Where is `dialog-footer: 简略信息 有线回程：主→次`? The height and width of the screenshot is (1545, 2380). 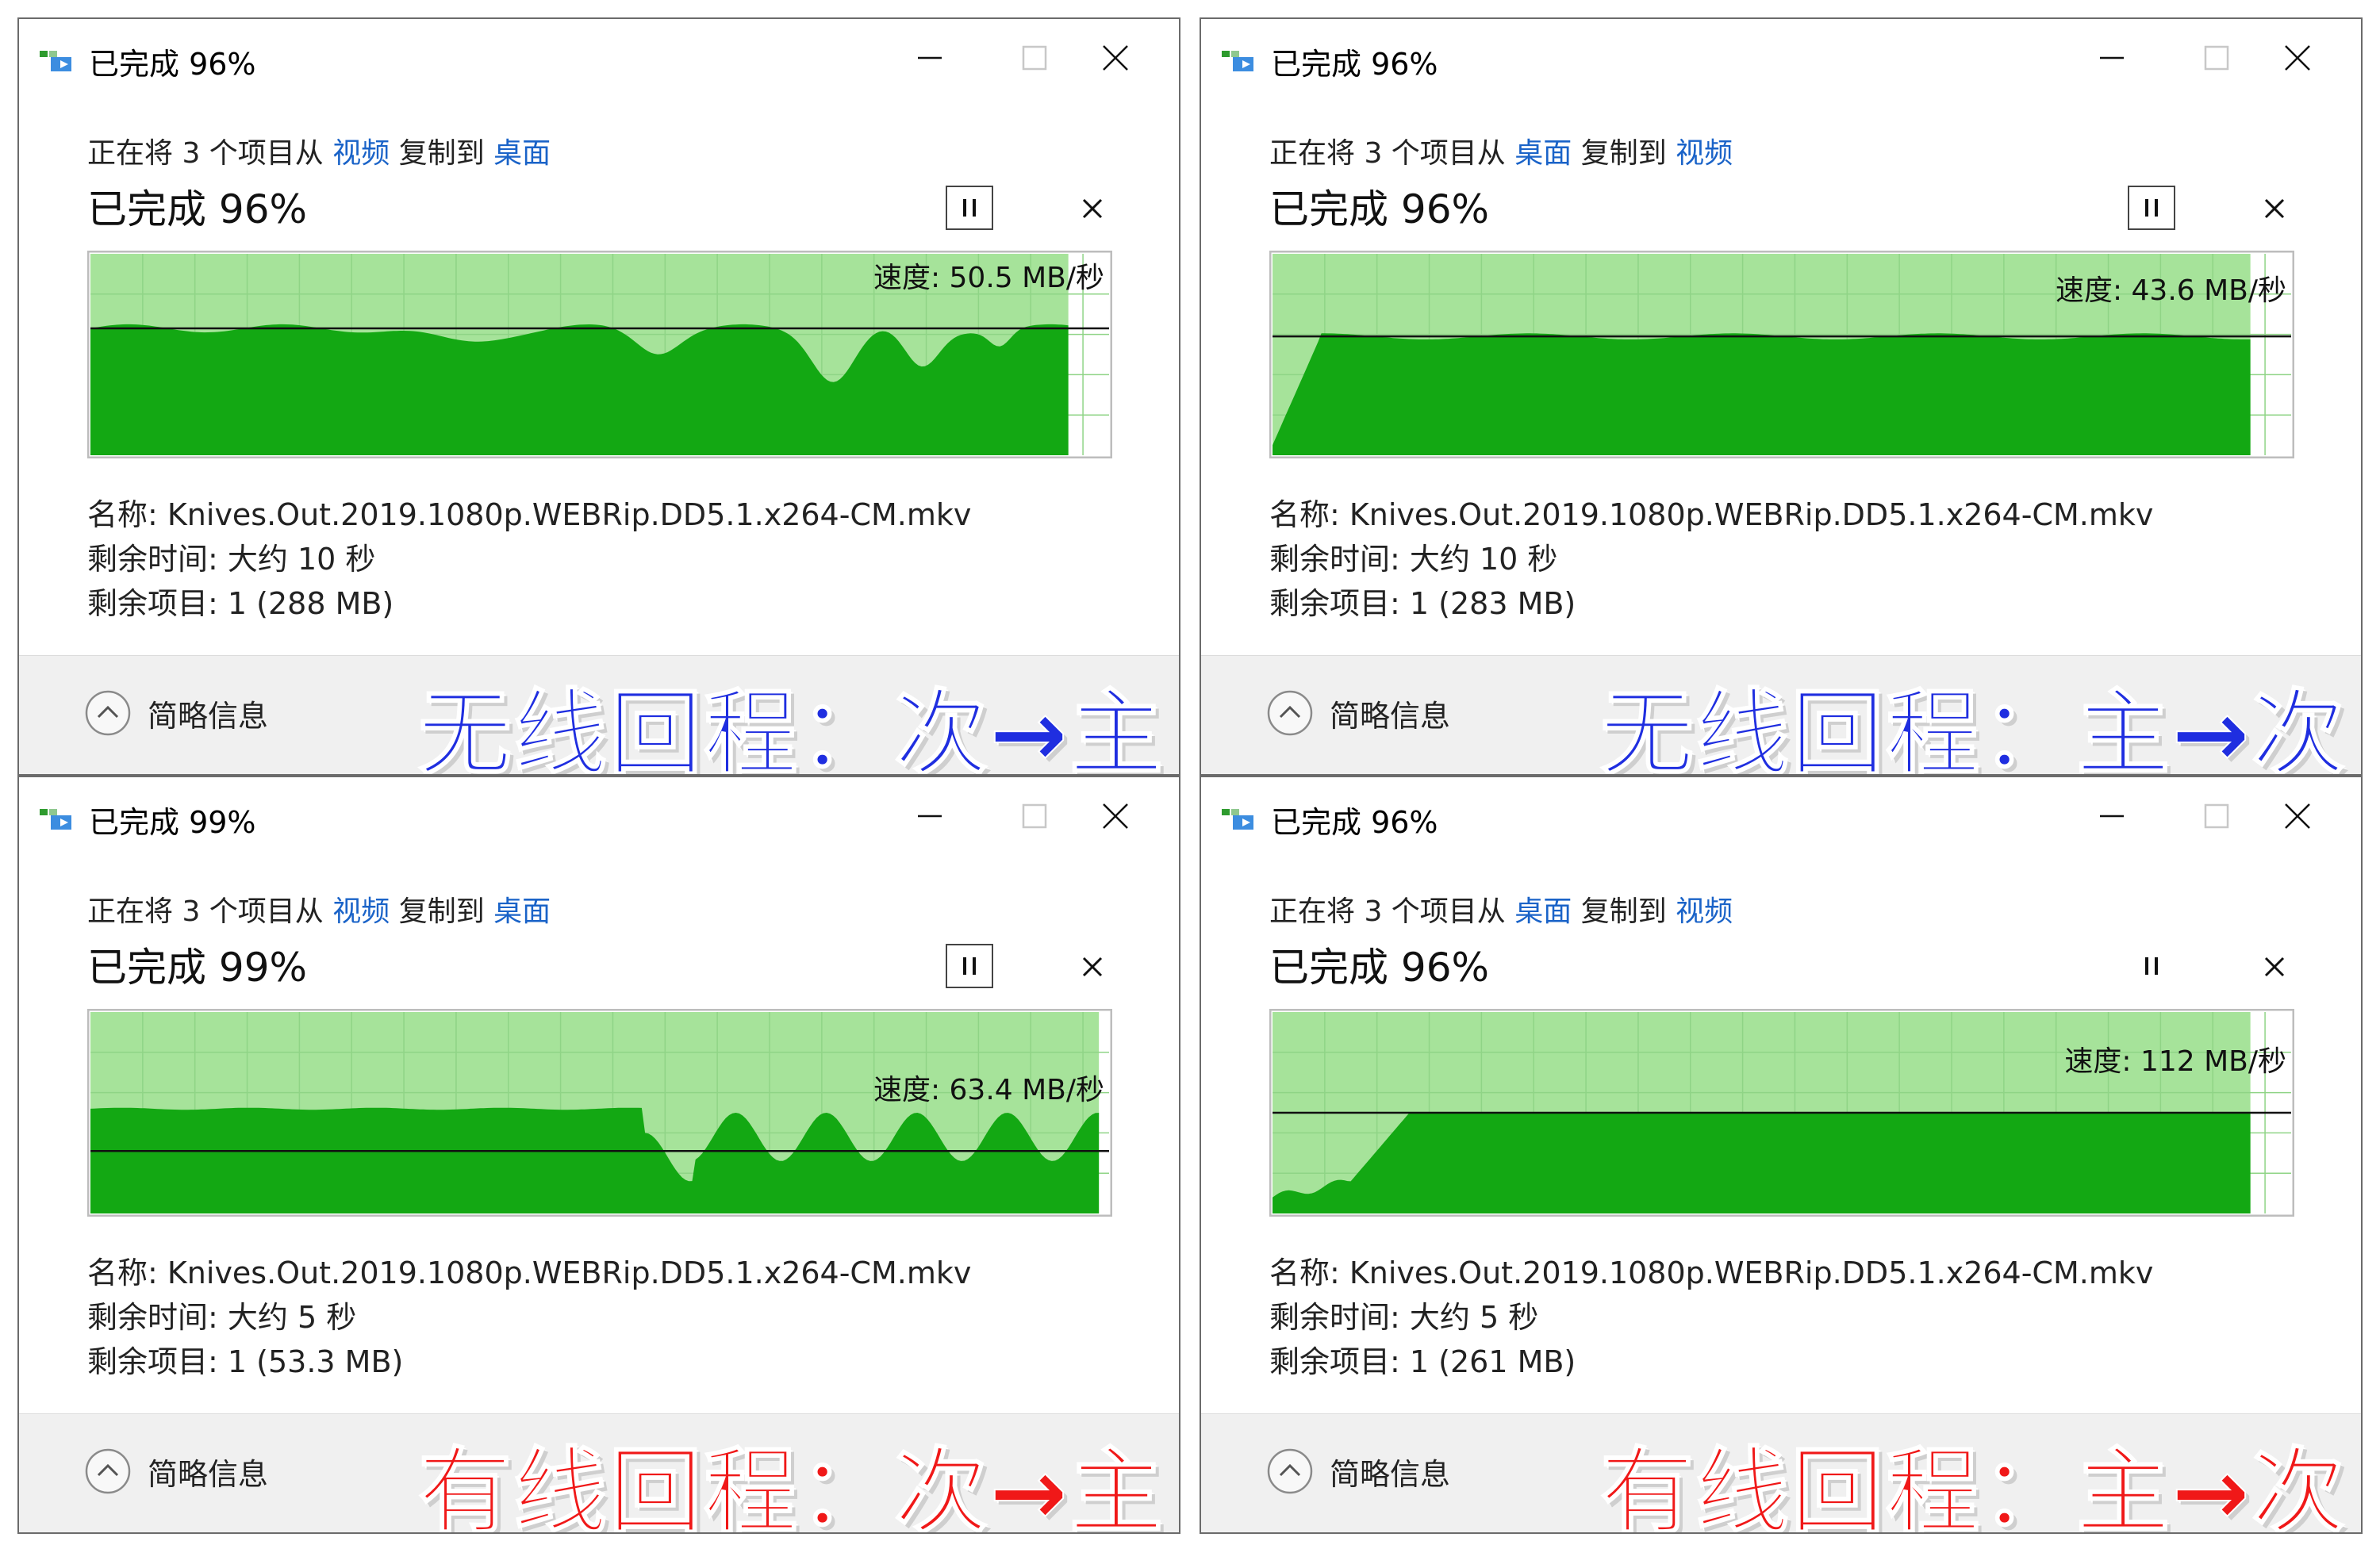
dialog-footer: 简略信息 有线回程：主→次 is located at coordinates (1781, 1473).